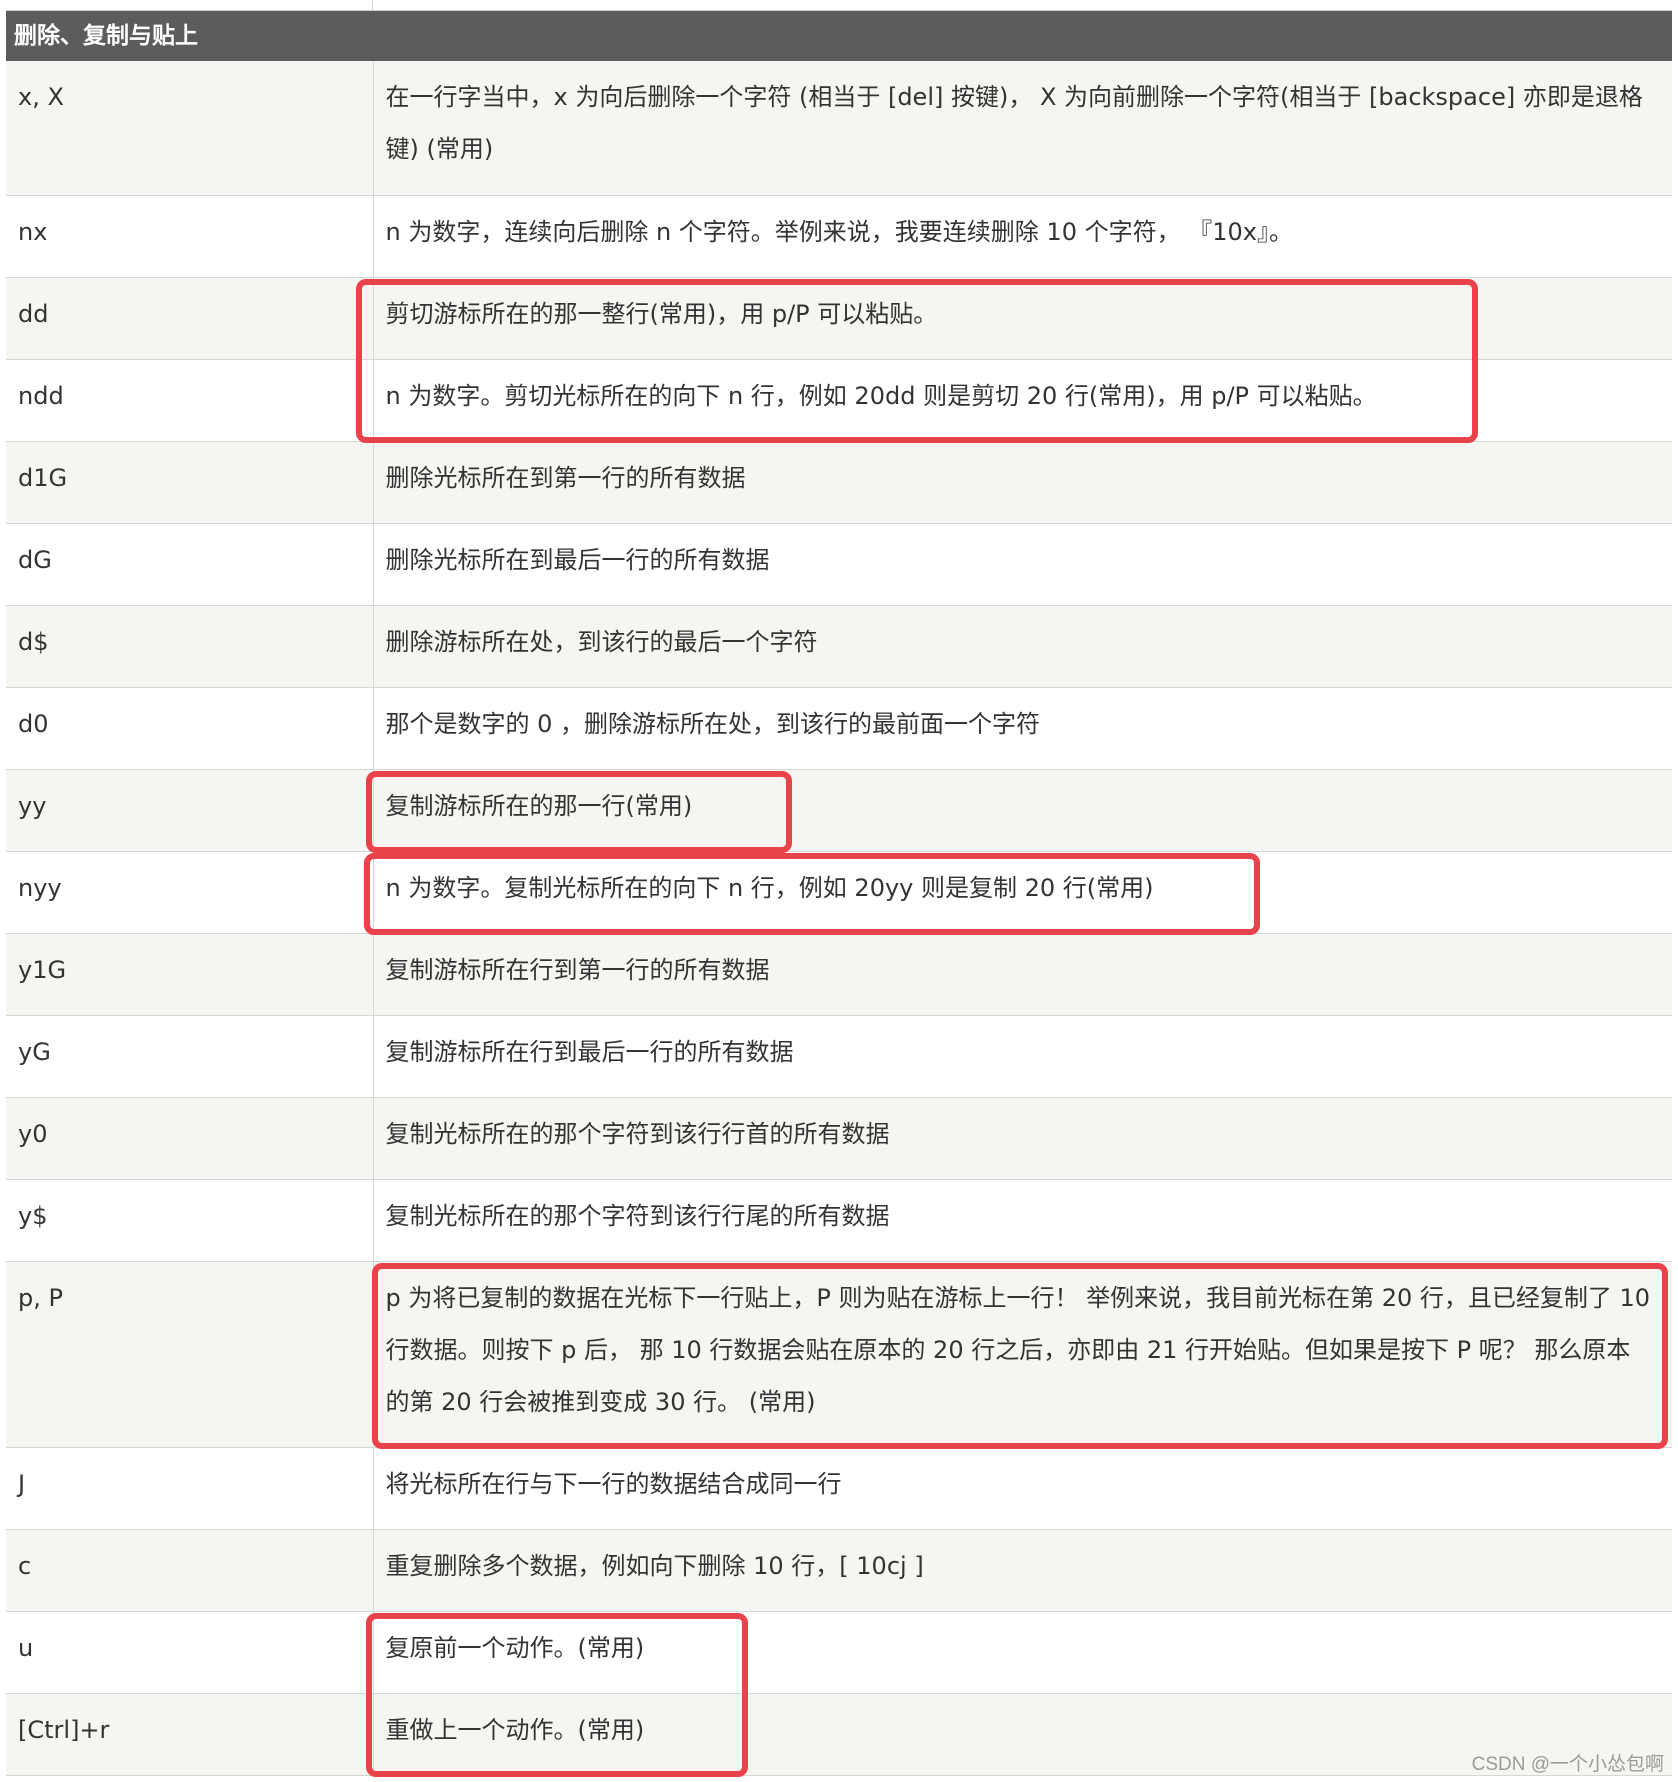  What do you see at coordinates (189, 5) in the screenshot?
I see `top-strip-cell-left` at bounding box center [189, 5].